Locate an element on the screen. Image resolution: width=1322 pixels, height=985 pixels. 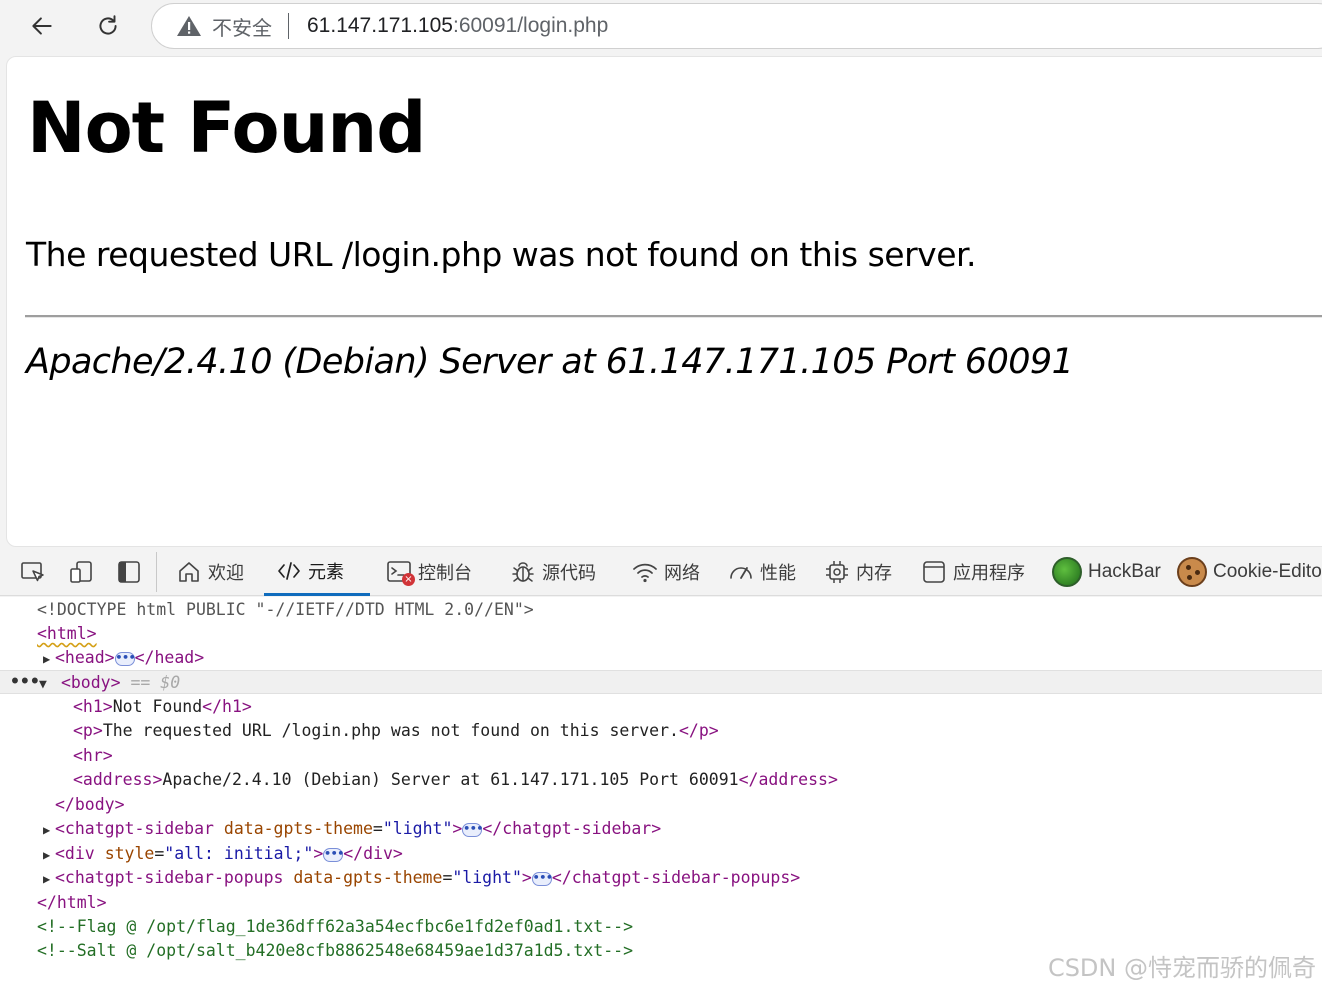
head-close-tag: </head> is located at coordinates (169, 657).